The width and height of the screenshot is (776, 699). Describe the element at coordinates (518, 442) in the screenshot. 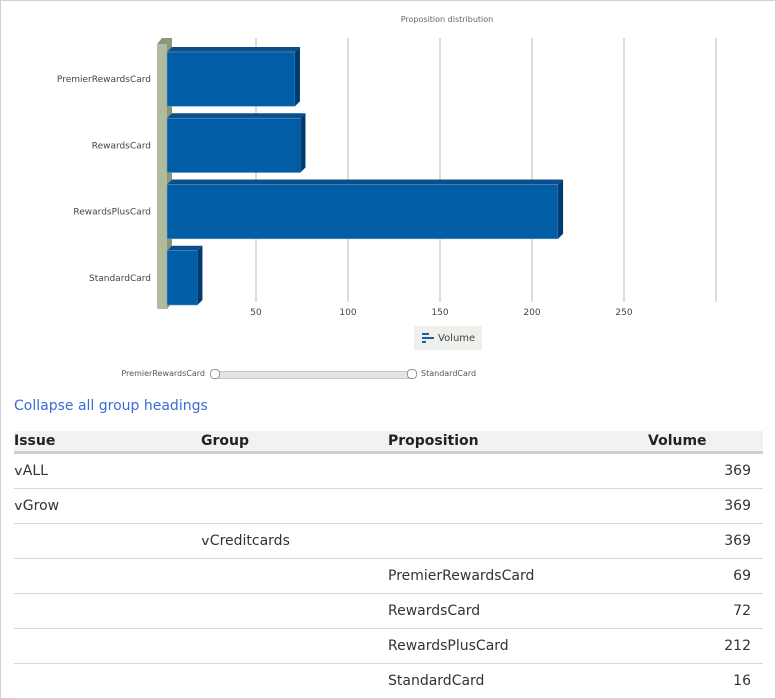

I see `column-header-proposition: Proposition` at that location.